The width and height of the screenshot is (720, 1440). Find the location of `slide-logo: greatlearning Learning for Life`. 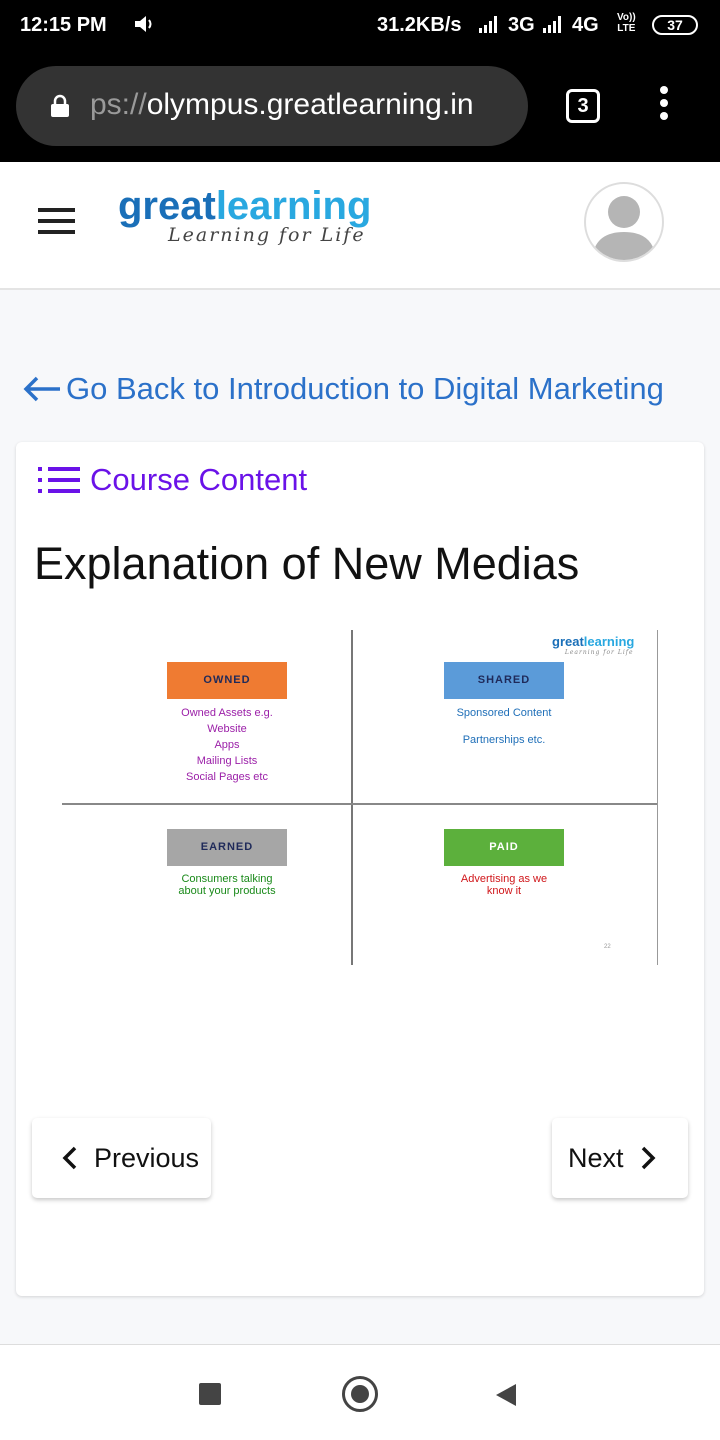

slide-logo: greatlearning Learning for Life is located at coordinates (593, 645).